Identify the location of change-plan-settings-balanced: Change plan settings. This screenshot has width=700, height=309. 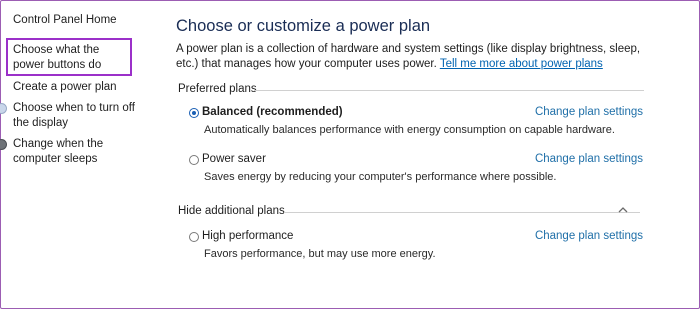
(589, 112).